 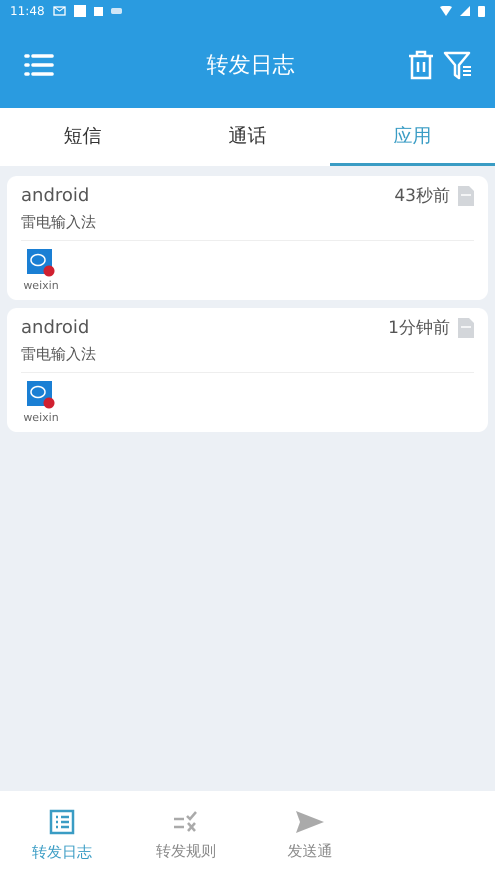 I want to click on checklist-icon, so click(x=186, y=822).